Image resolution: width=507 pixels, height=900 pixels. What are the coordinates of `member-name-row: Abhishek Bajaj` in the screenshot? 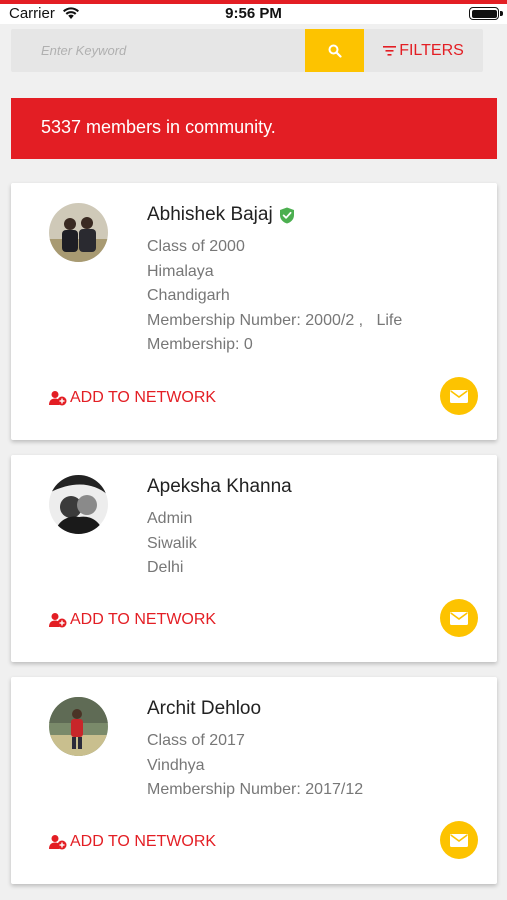 It's located at (221, 215).